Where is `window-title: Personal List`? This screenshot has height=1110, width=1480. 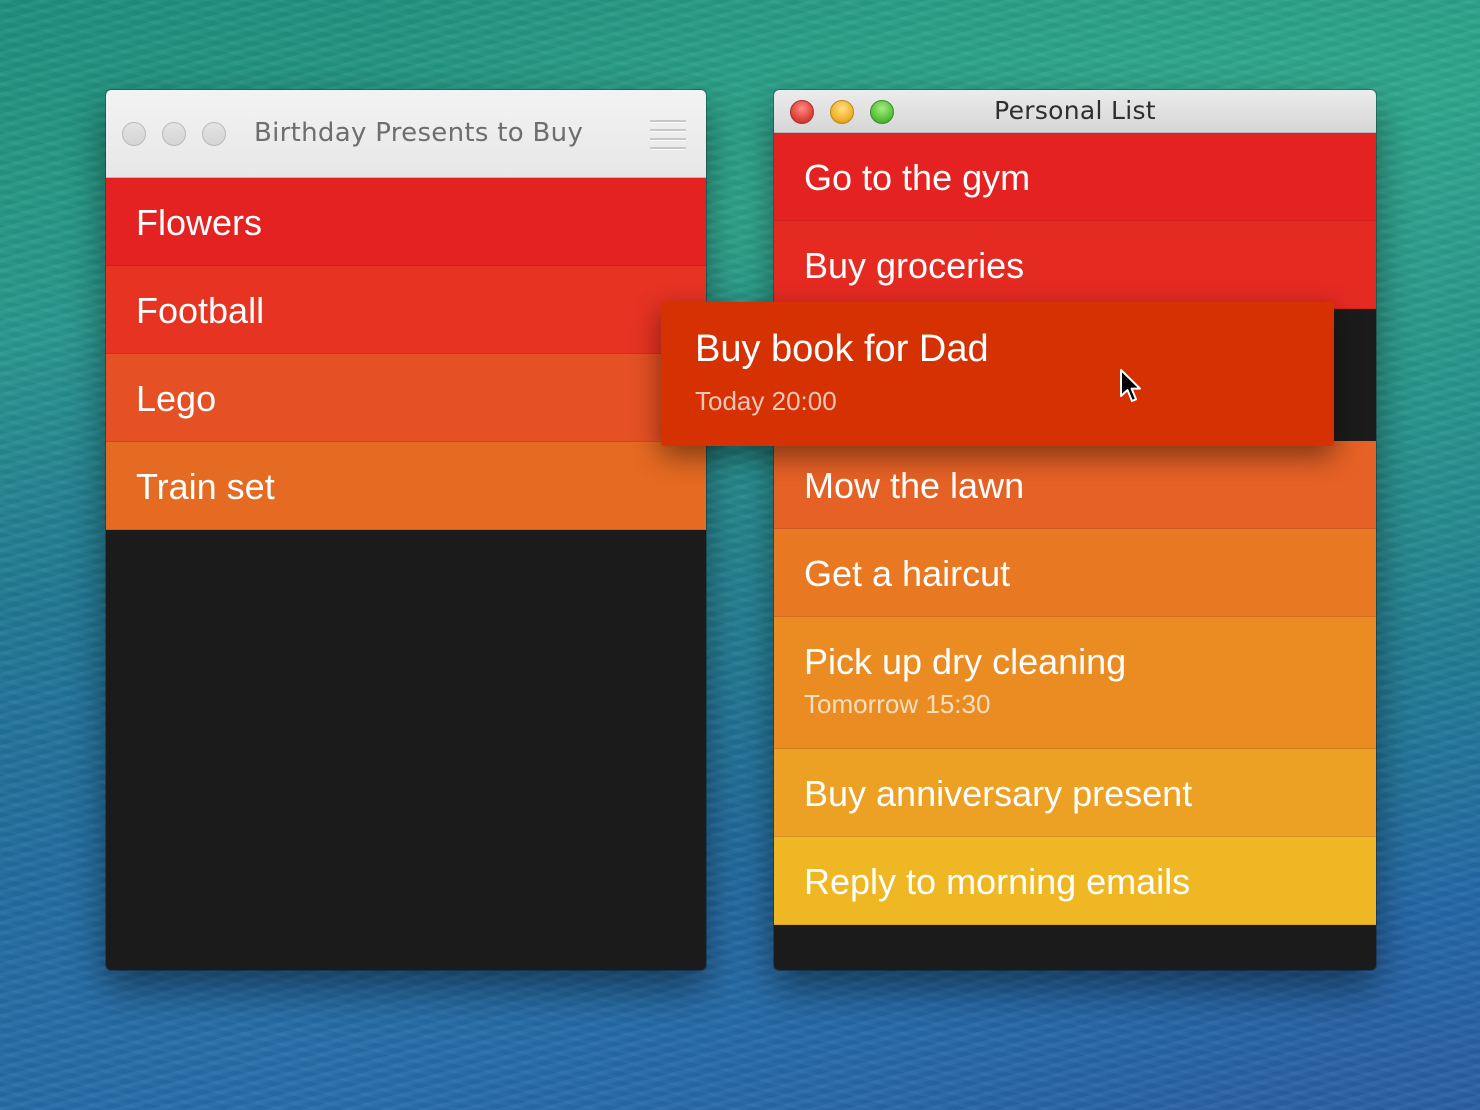 window-title: Personal List is located at coordinates (1075, 110).